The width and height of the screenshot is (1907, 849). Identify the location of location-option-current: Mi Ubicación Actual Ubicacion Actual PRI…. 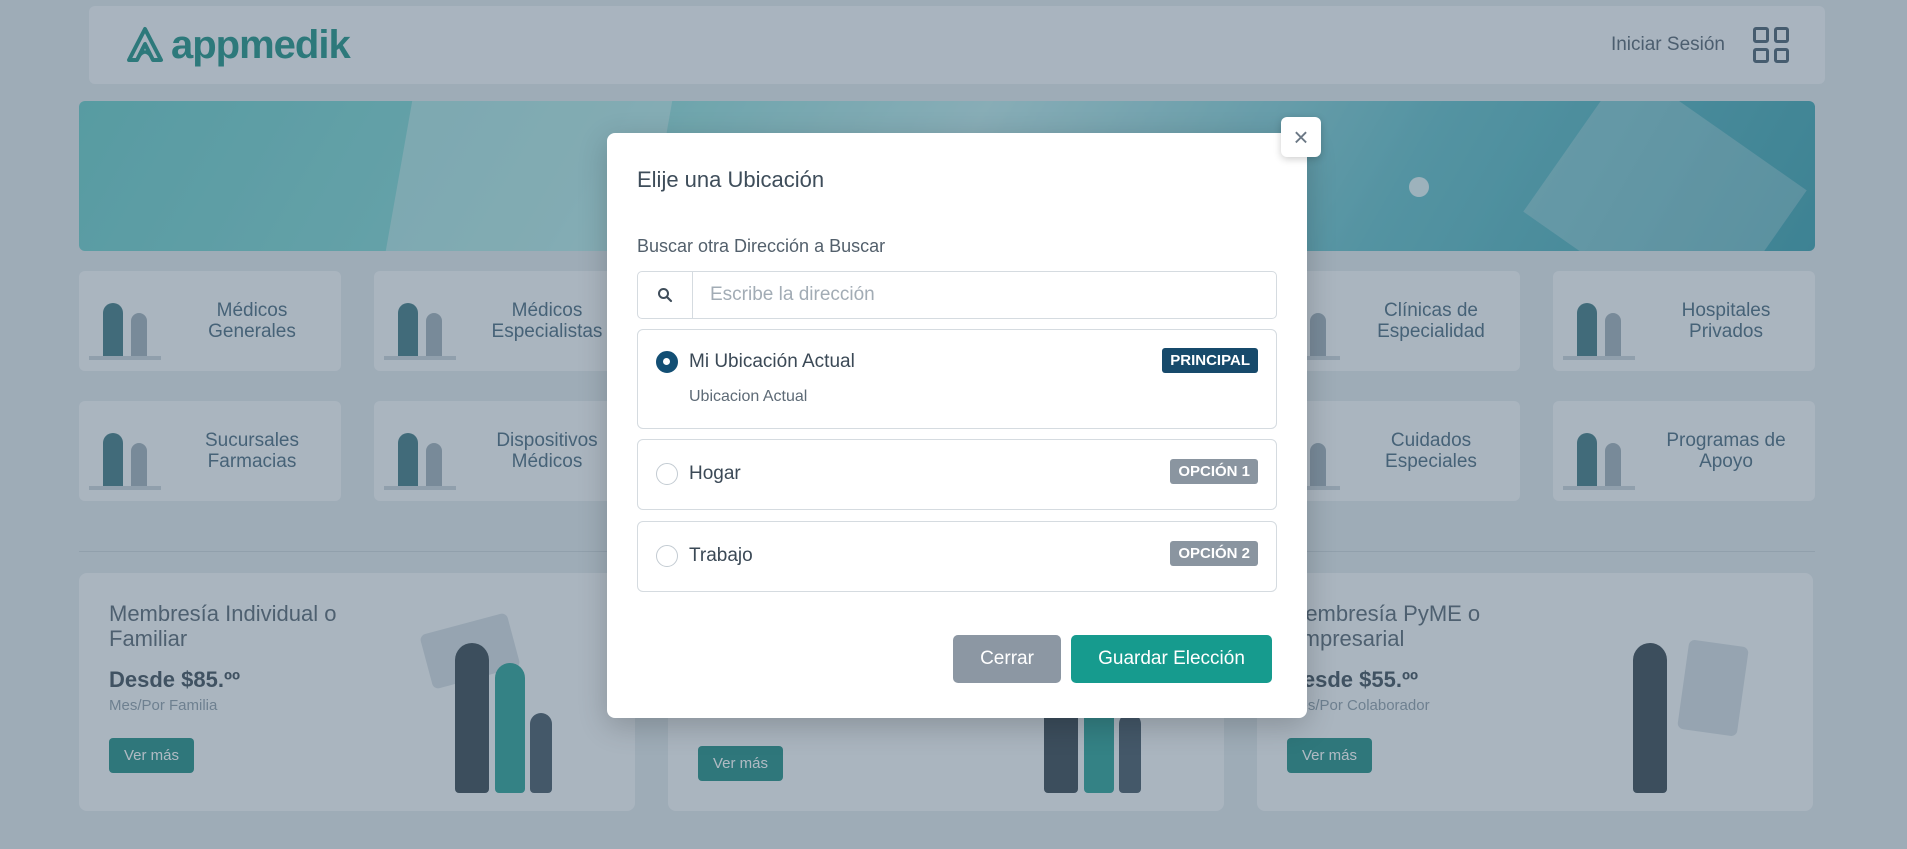
(957, 379).